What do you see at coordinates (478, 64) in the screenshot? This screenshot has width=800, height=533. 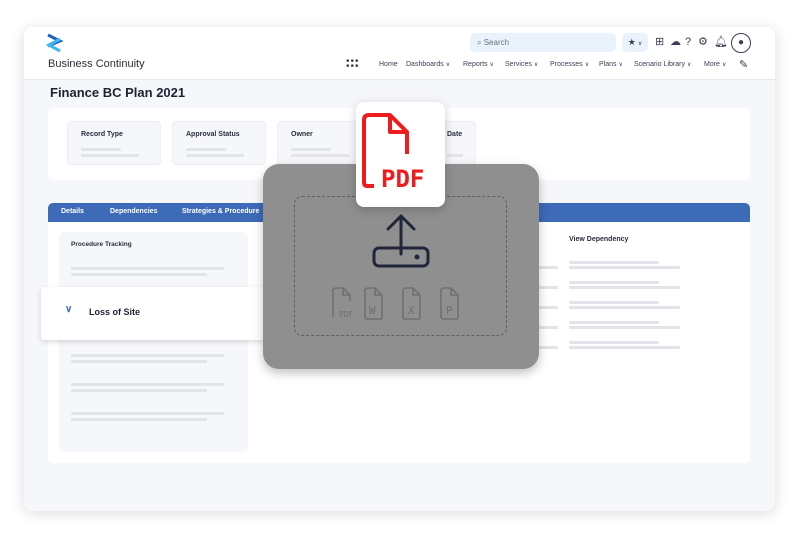 I see `nav-reports: Reports ∨` at bounding box center [478, 64].